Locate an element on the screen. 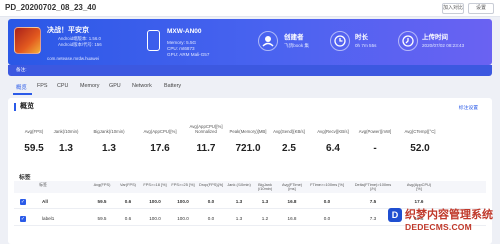  tab-network: Network is located at coordinates (142, 86).